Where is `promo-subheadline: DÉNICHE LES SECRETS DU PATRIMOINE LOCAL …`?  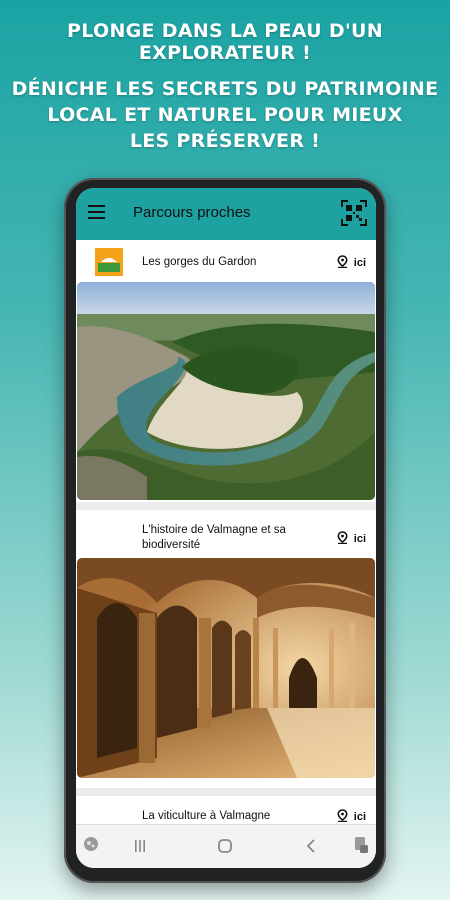
promo-subheadline: DÉNICHE LES SECRETS DU PATRIMOINE LOCAL … is located at coordinates (225, 115).